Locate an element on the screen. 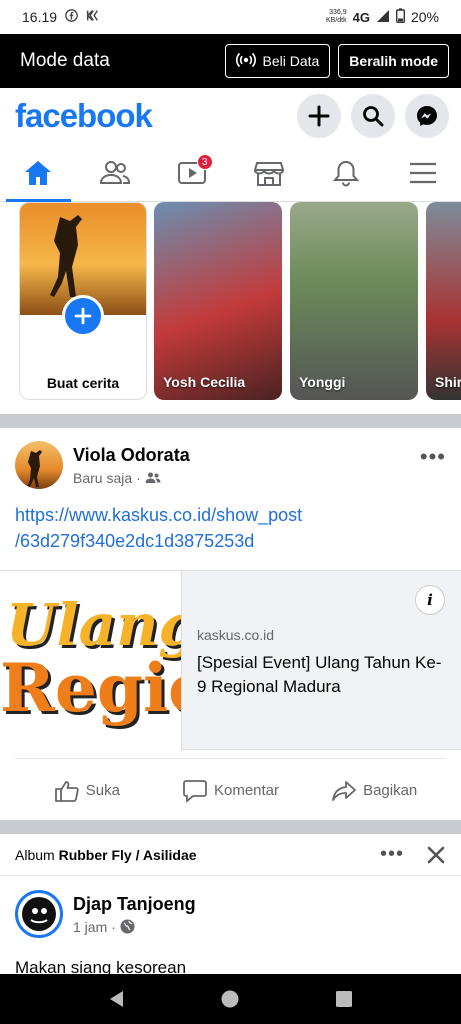 The image size is (461, 1024). tab-marketplace is located at coordinates (268, 172).